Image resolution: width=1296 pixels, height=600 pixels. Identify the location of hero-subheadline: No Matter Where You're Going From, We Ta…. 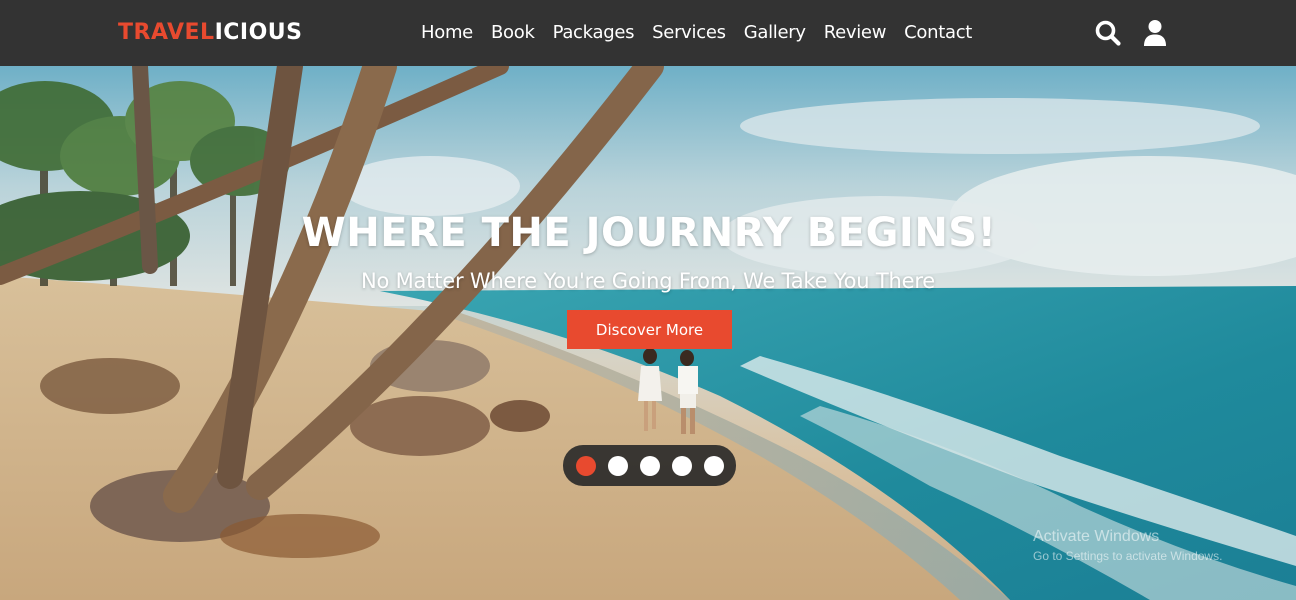
(648, 281).